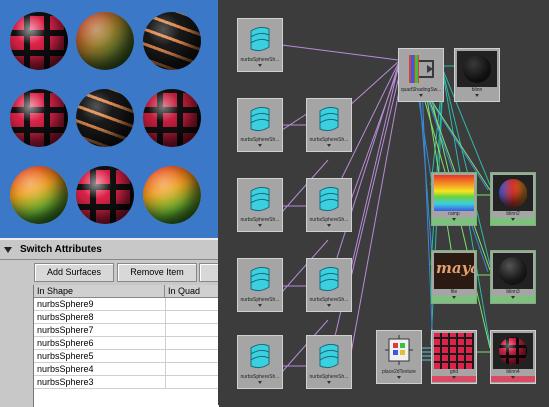  What do you see at coordinates (513, 214) in the screenshot?
I see `node-label: blinn2` at bounding box center [513, 214].